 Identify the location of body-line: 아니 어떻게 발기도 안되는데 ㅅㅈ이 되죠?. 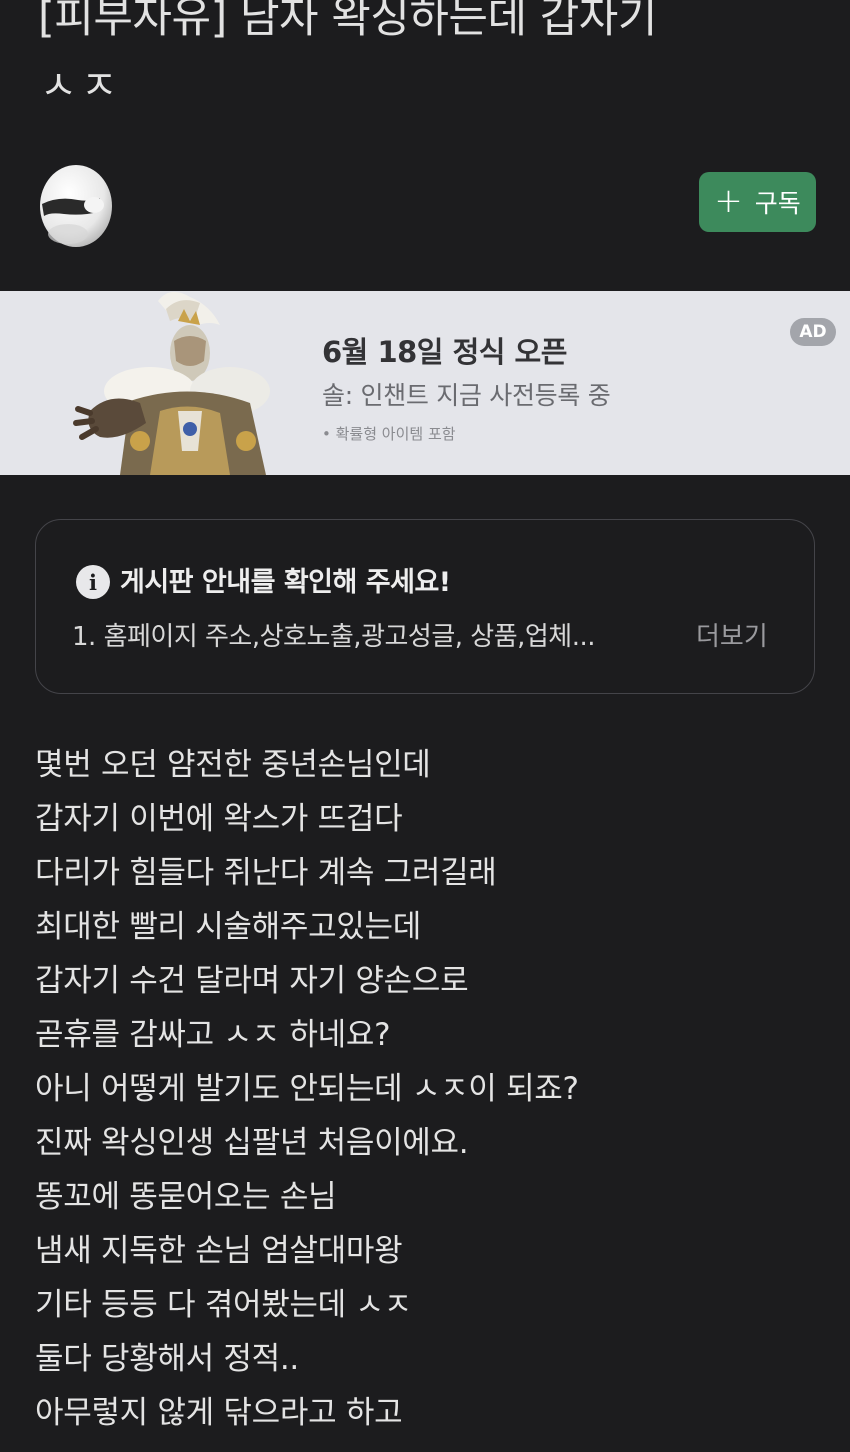
(307, 1089).